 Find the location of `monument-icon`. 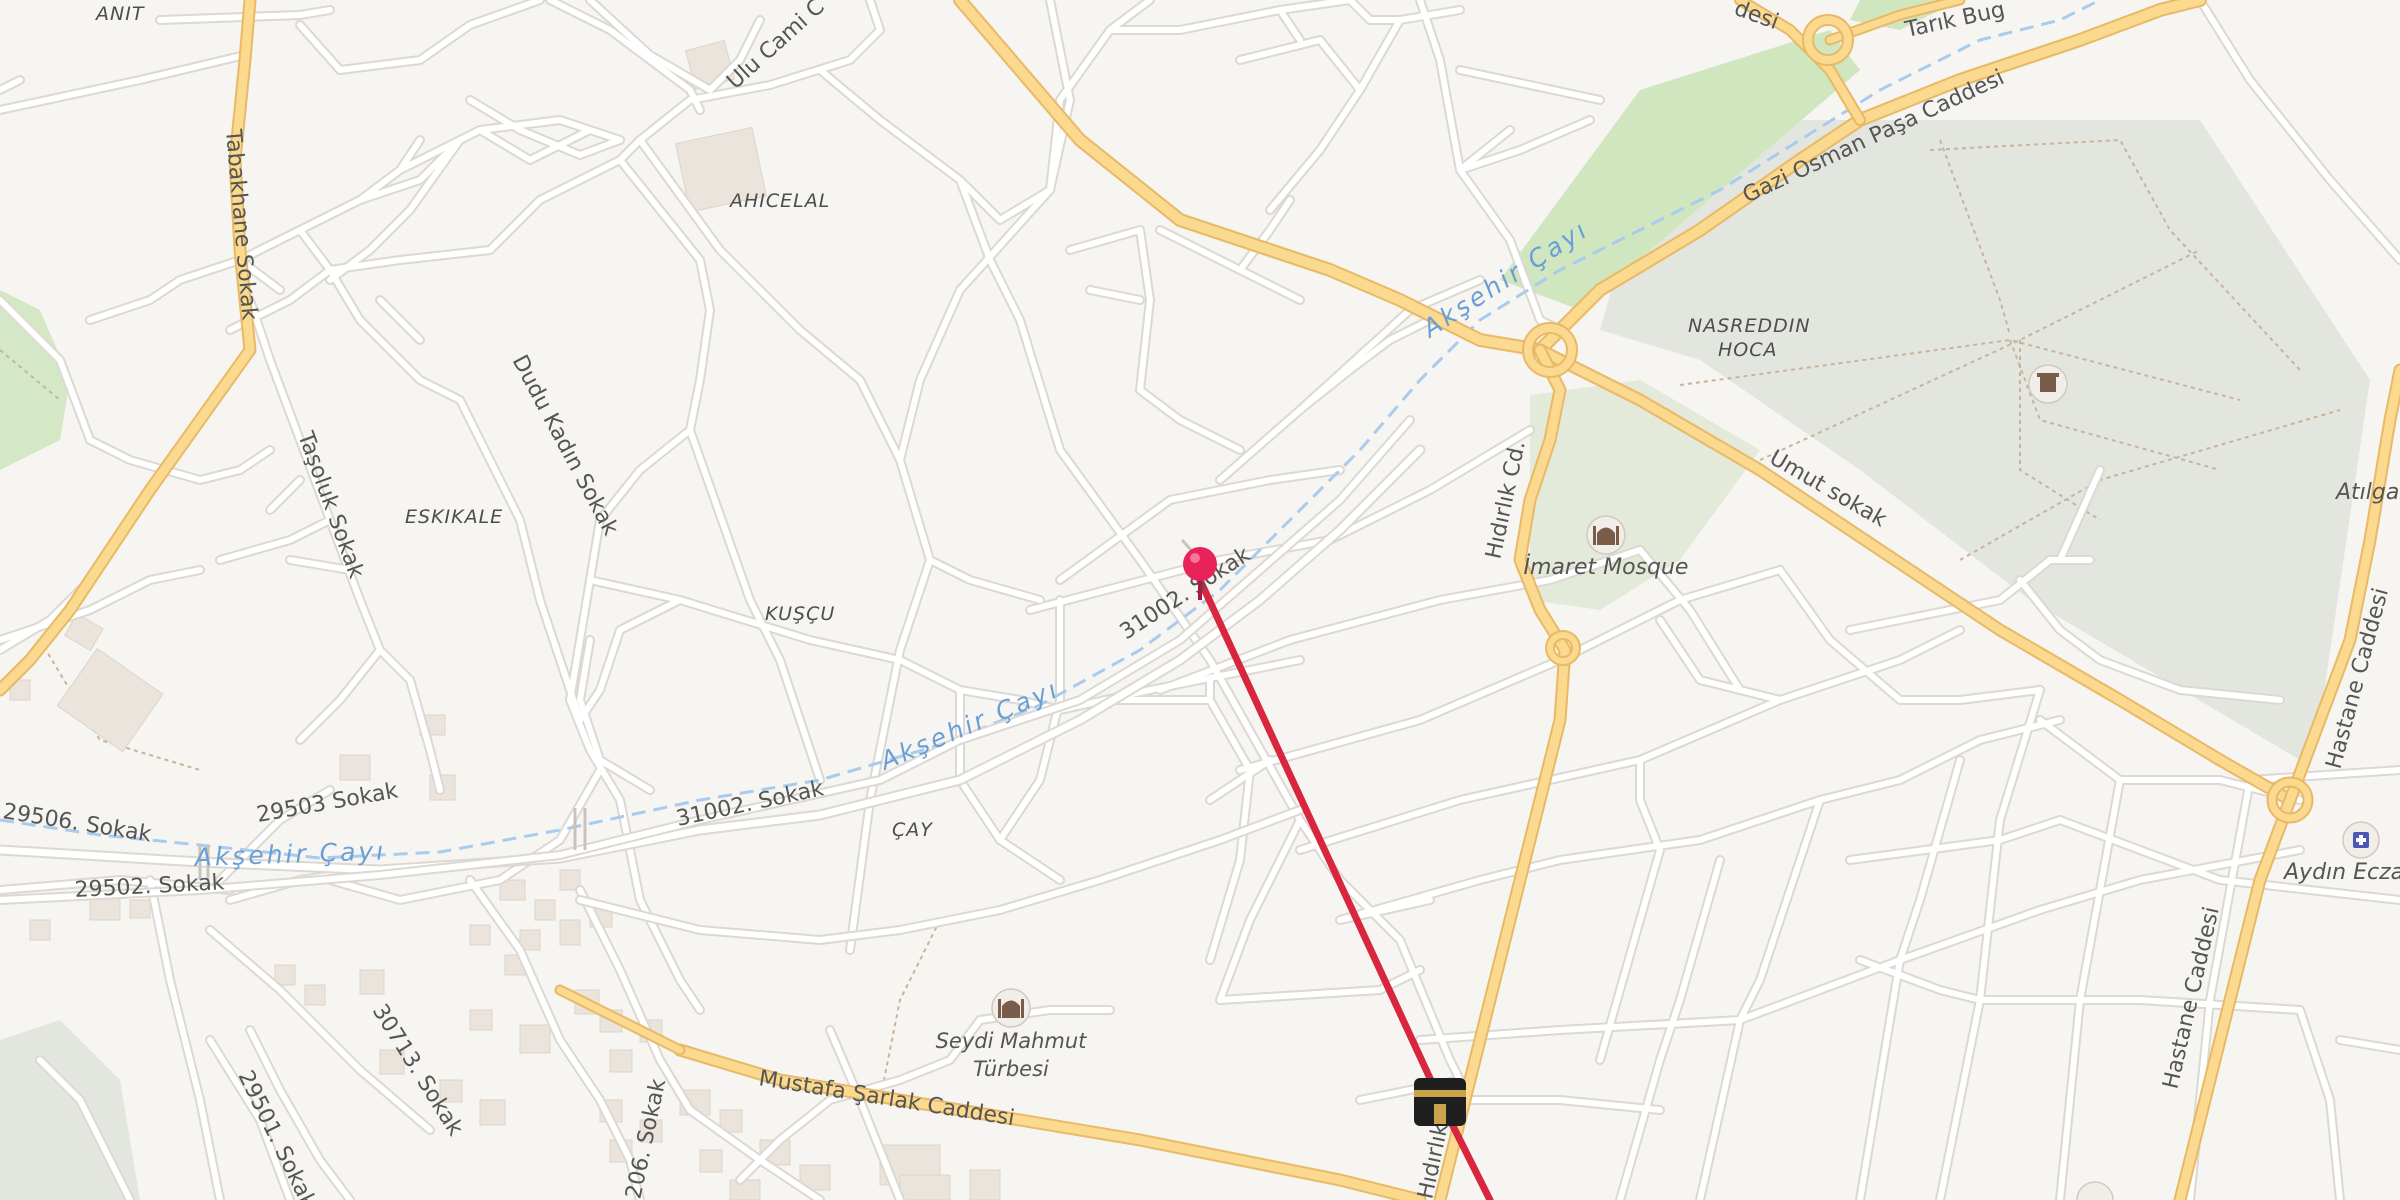

monument-icon is located at coordinates (2048, 382).